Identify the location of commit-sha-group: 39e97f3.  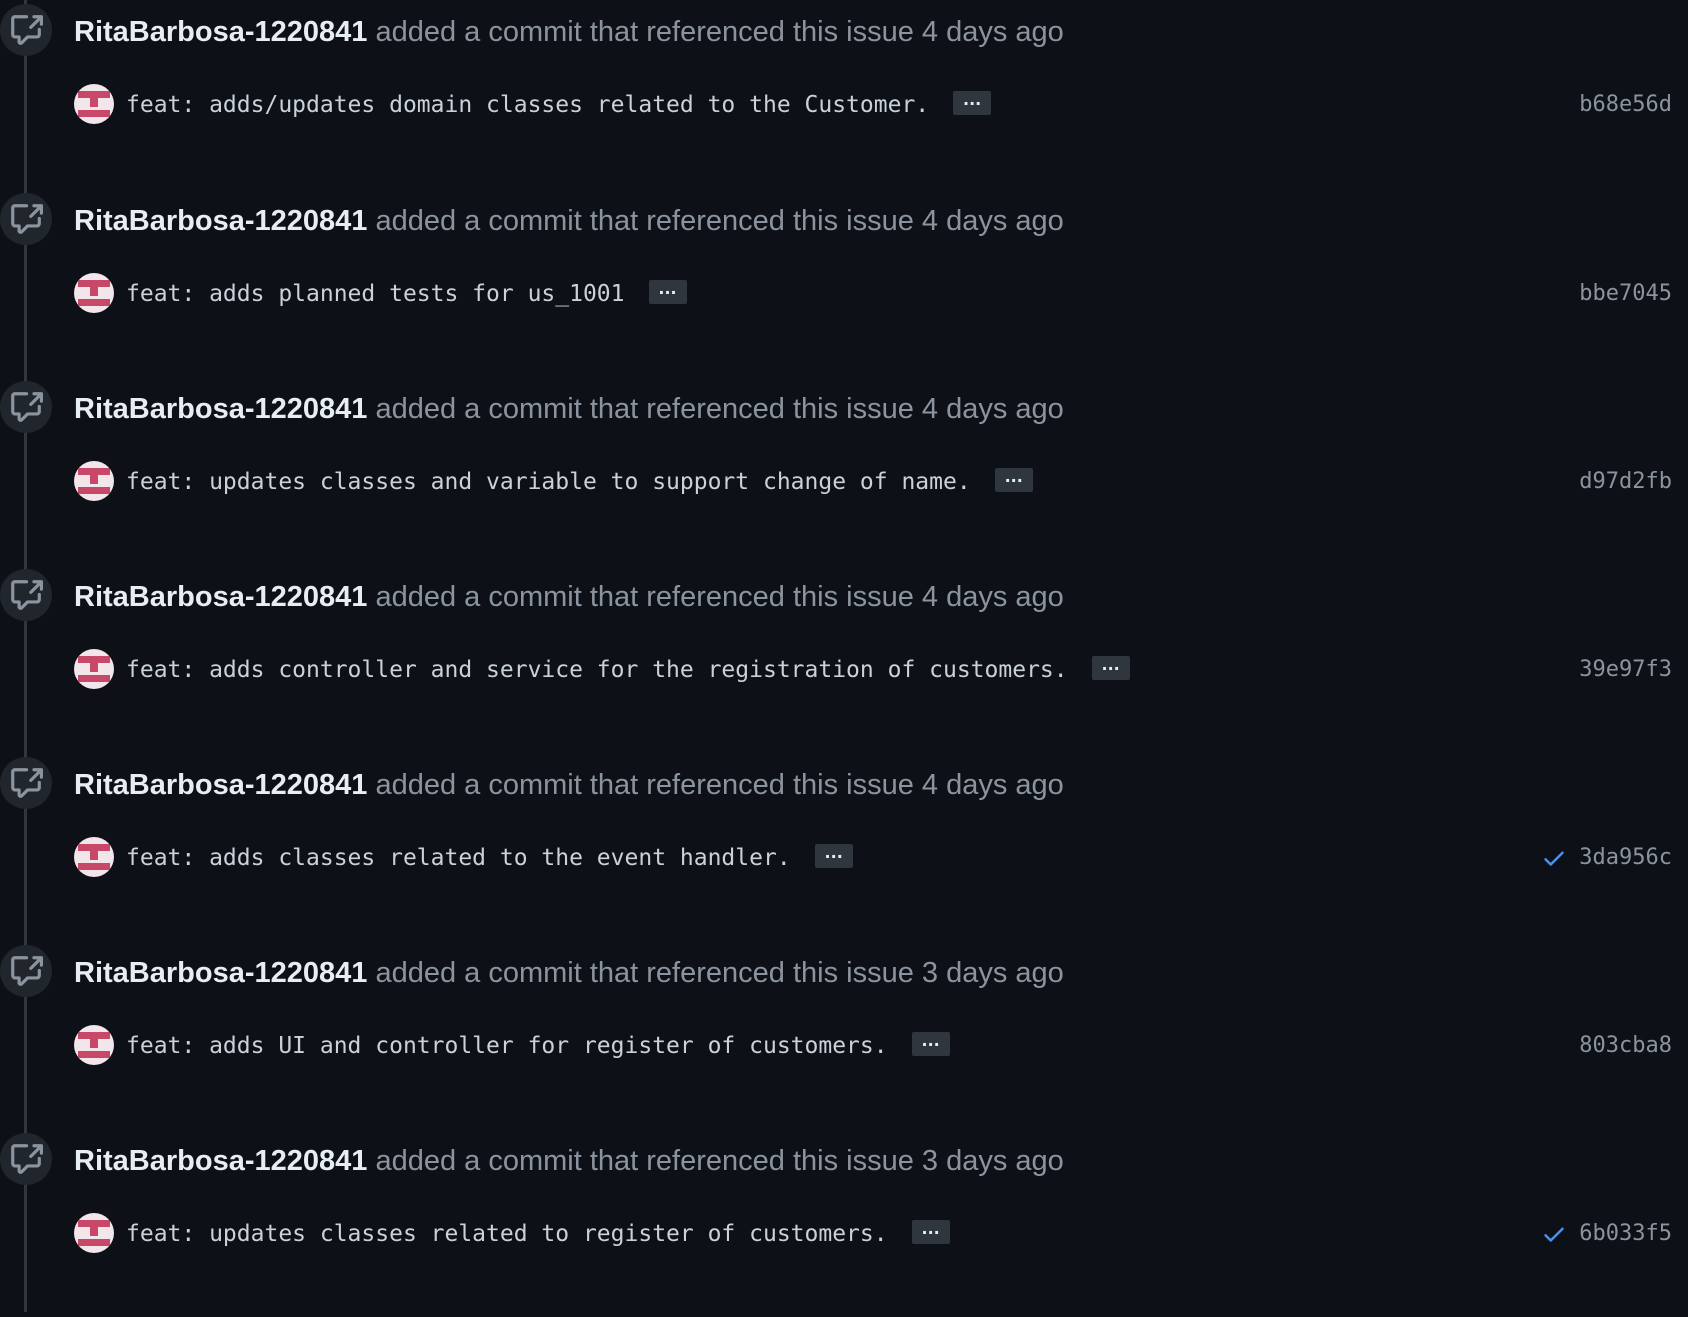
(1625, 670).